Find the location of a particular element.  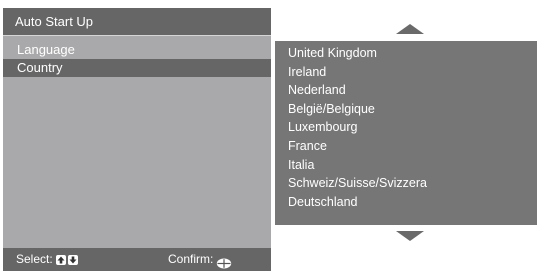

menu-item-country: Country is located at coordinates (137, 68).